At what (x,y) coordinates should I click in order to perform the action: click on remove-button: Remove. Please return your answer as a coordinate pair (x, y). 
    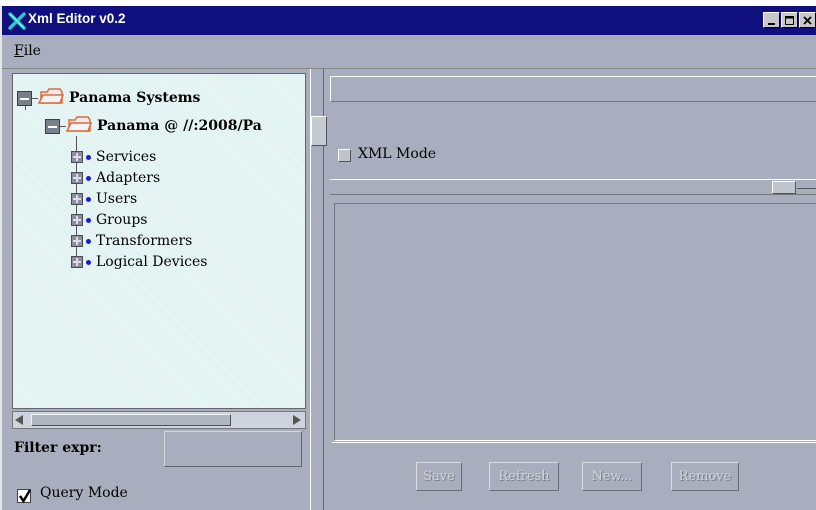
    Looking at the image, I should click on (705, 476).